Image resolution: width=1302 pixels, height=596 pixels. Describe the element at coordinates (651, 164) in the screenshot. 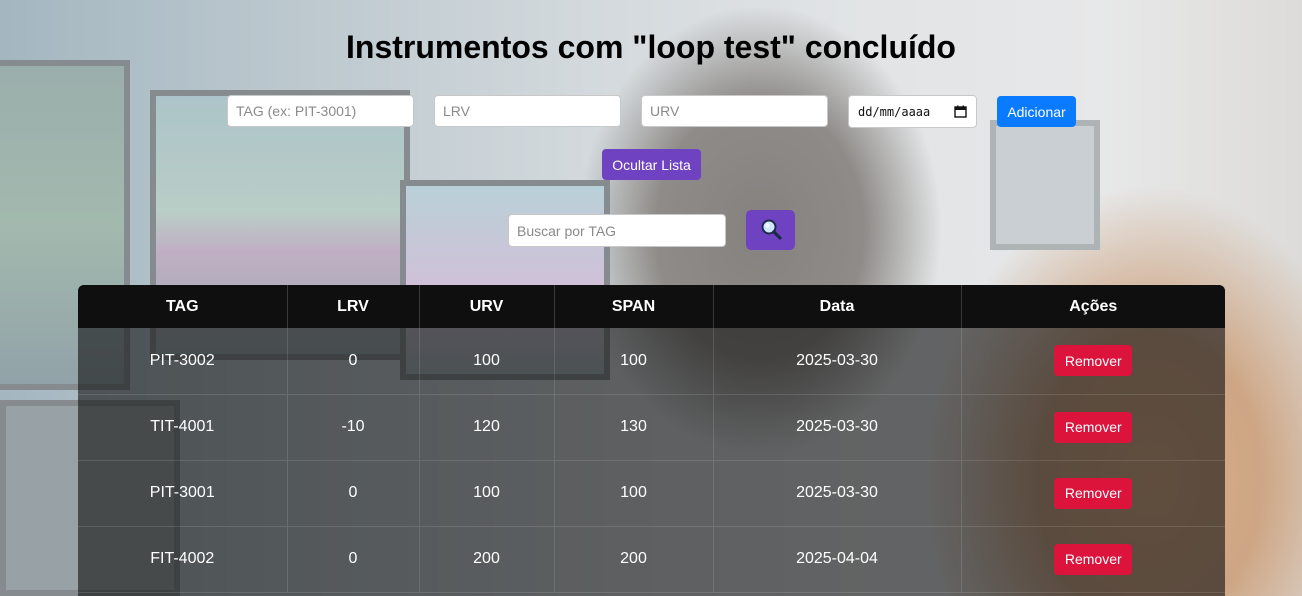

I see `hide-list-button: Ocultar Lista` at that location.